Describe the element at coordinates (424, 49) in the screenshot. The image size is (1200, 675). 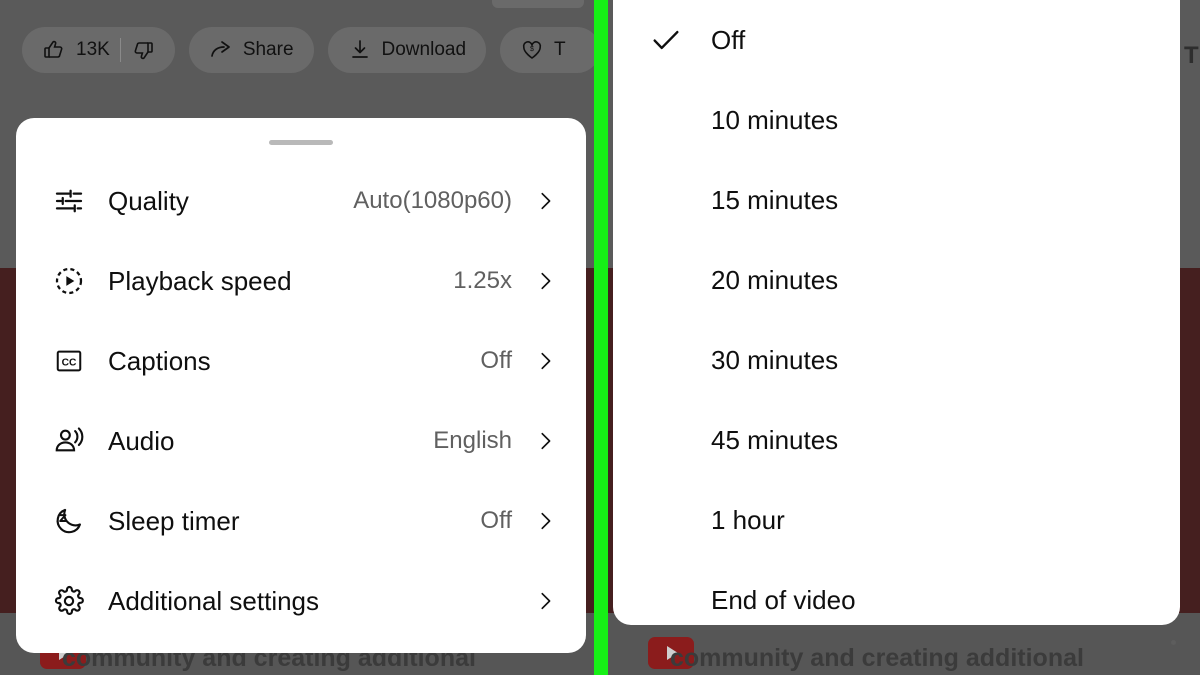
I see `download-label: Download` at that location.